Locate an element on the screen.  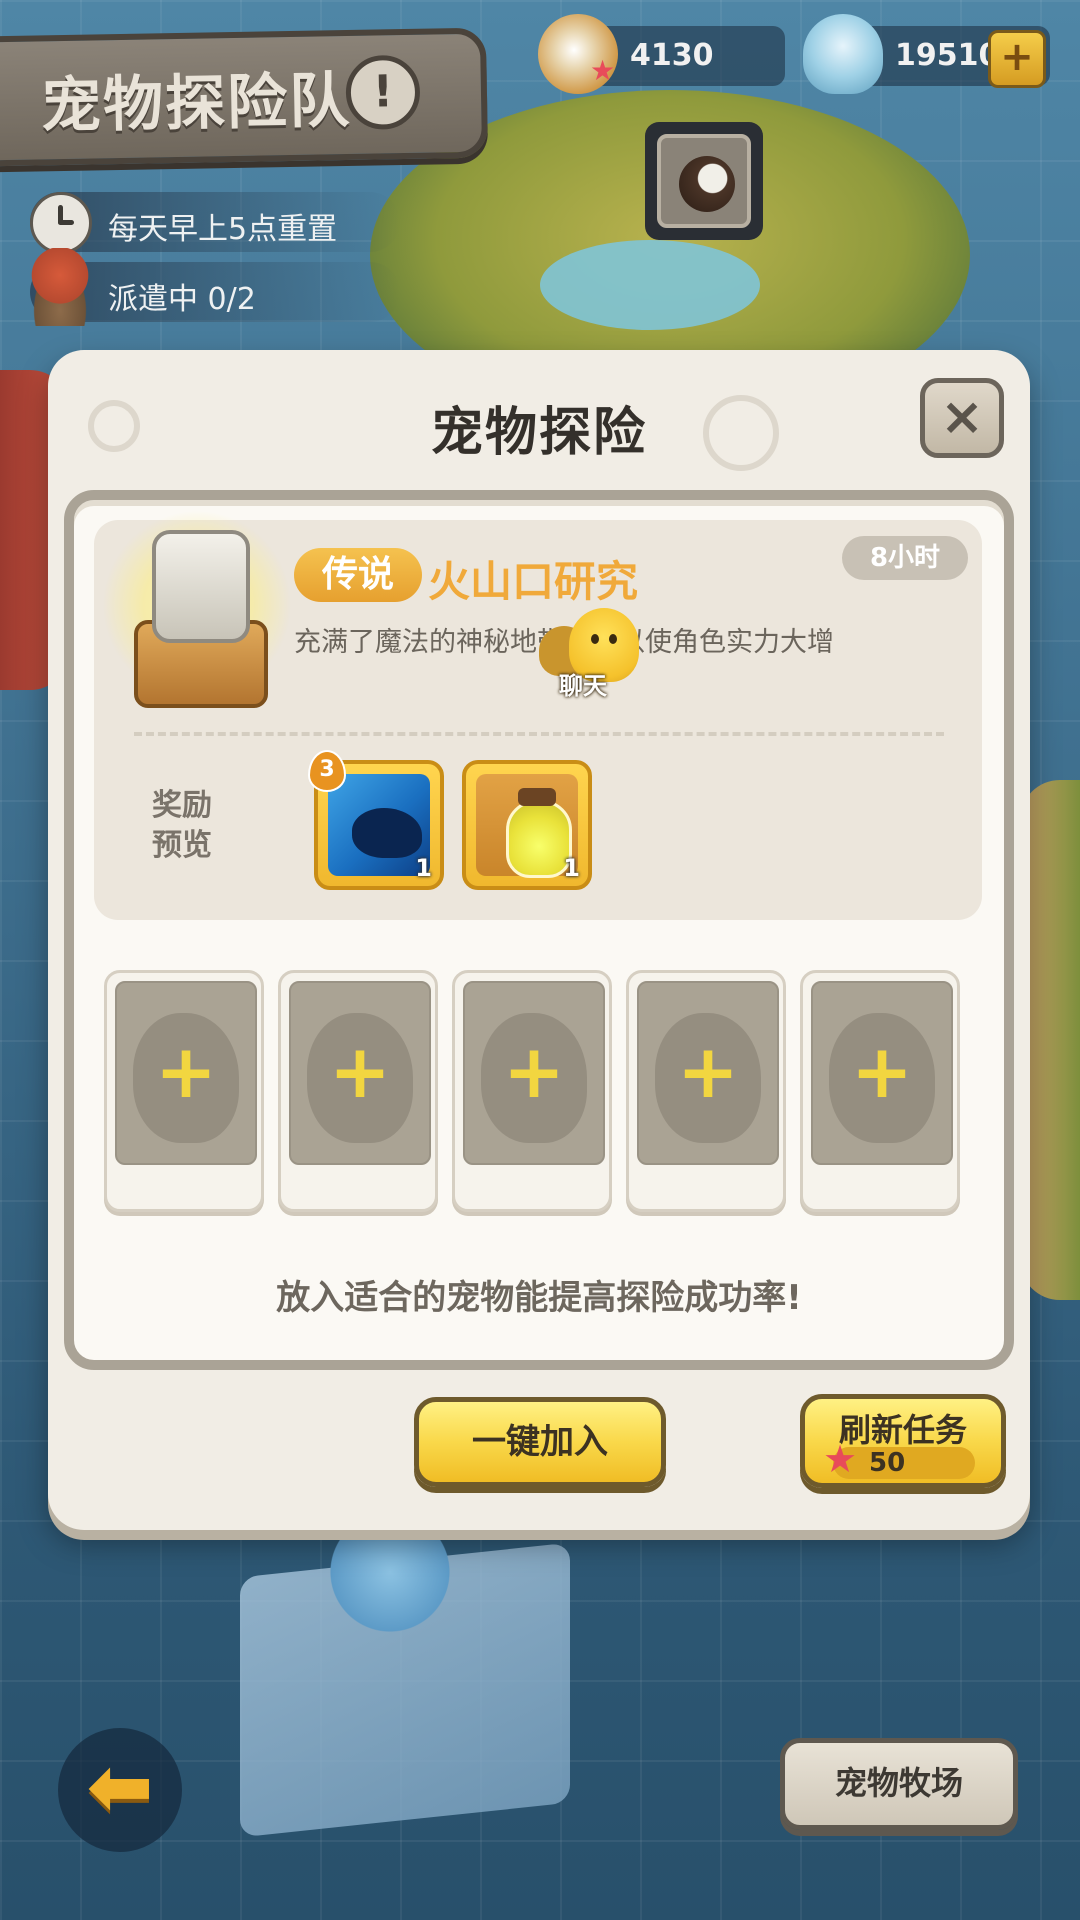
reward-pet-card: 3 1 is located at coordinates (376, 820).